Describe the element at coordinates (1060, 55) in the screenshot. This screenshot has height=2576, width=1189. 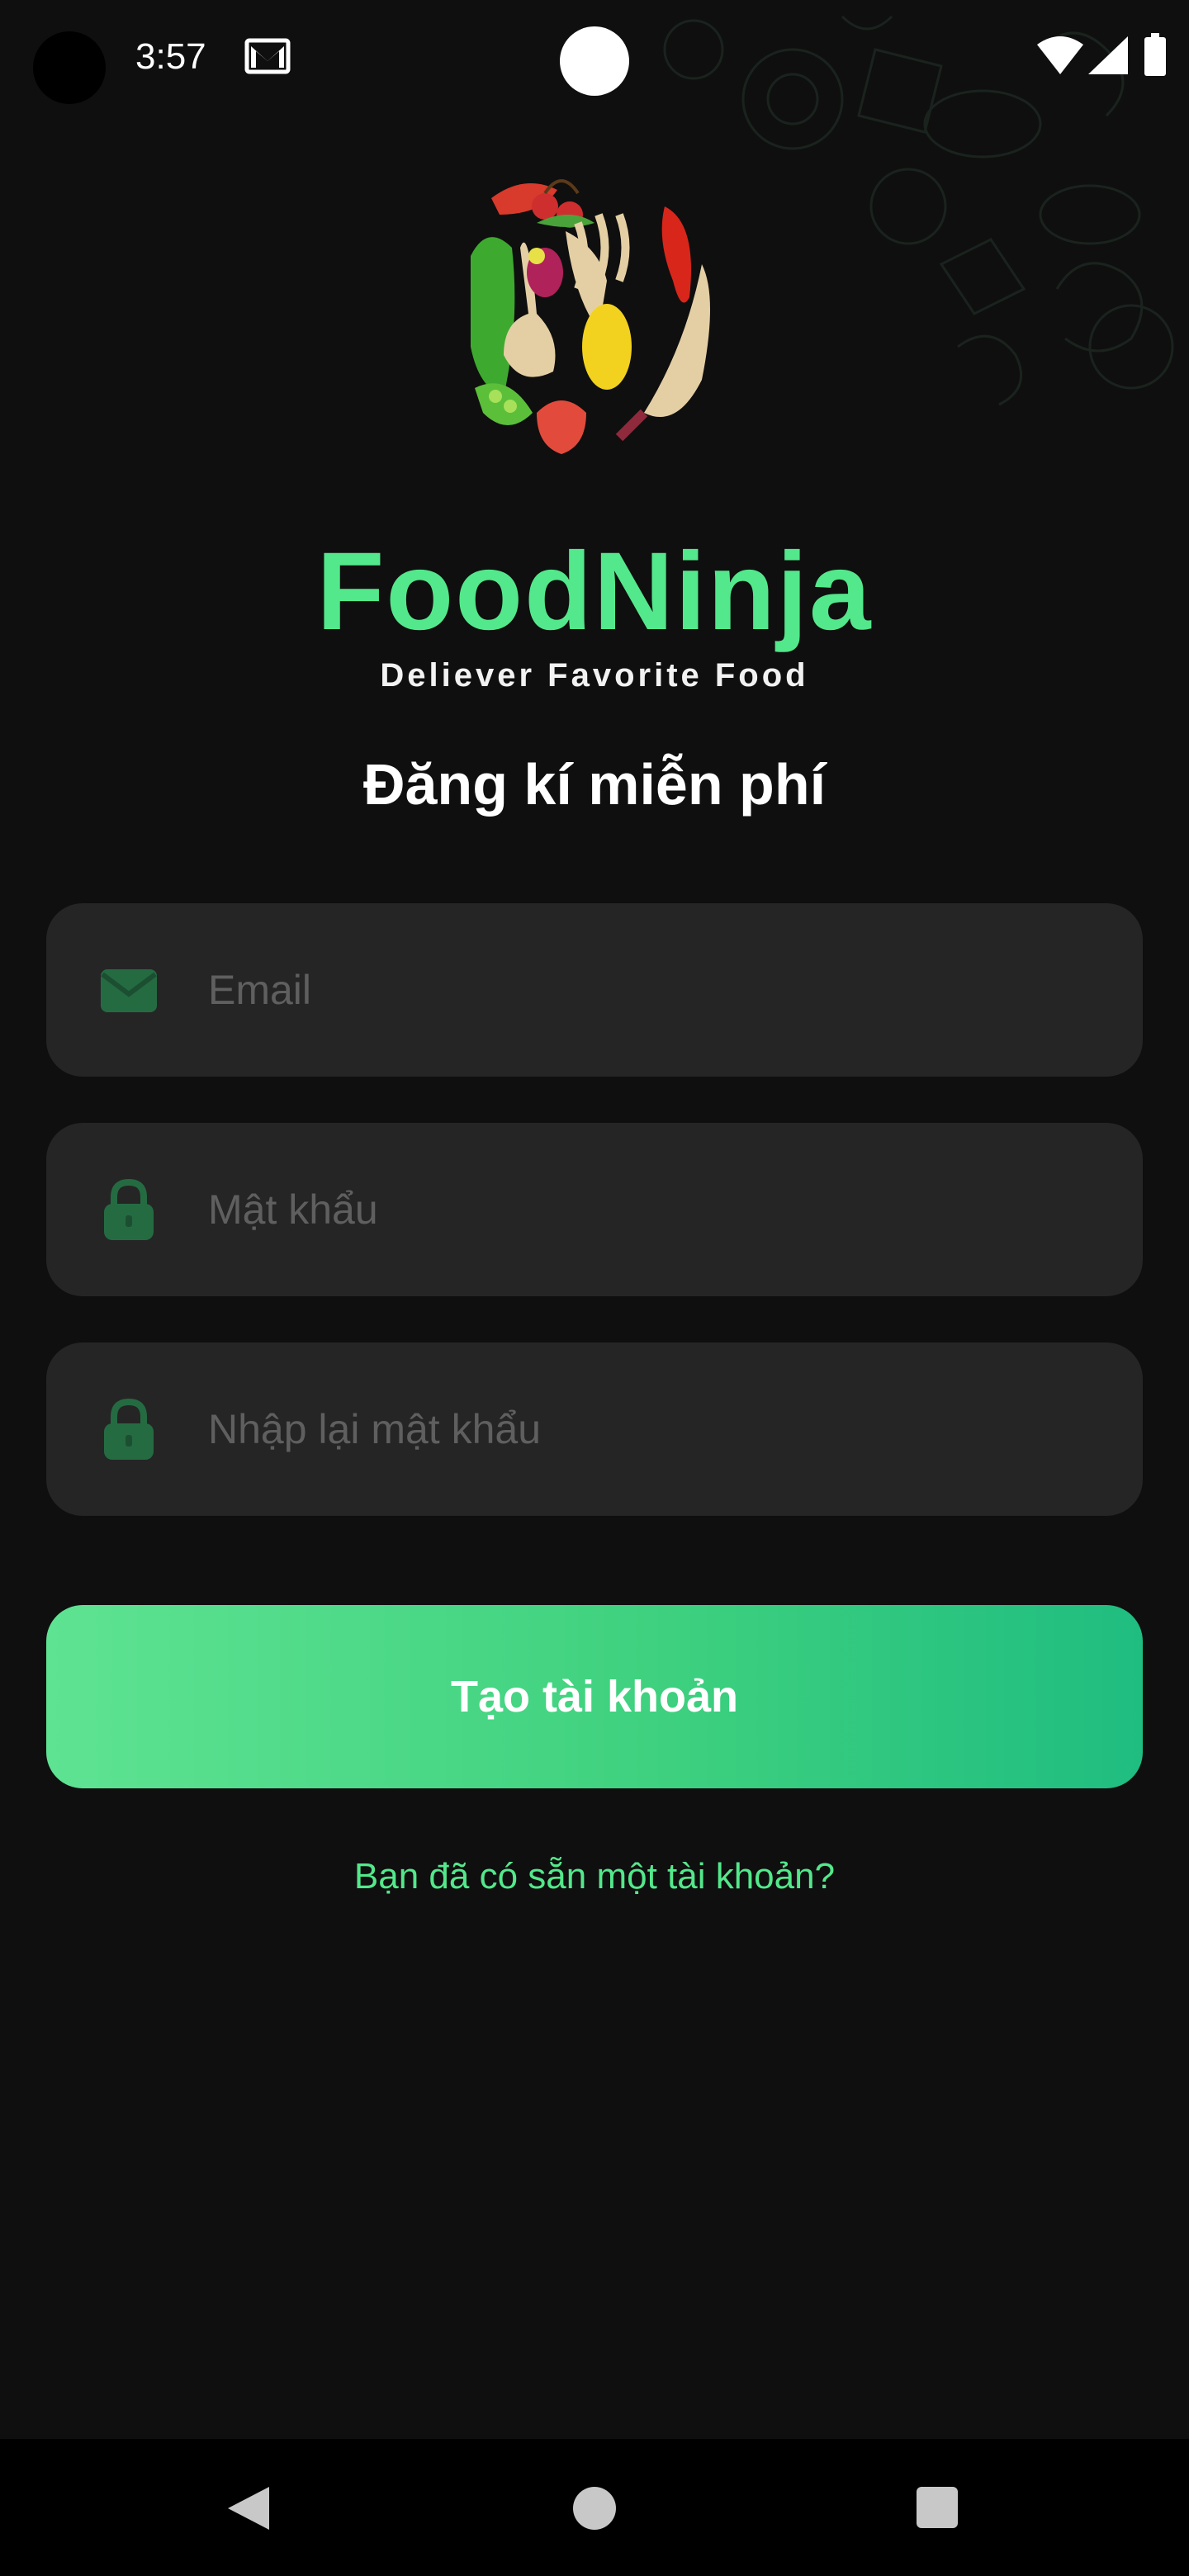
I see `wifi-icon` at that location.